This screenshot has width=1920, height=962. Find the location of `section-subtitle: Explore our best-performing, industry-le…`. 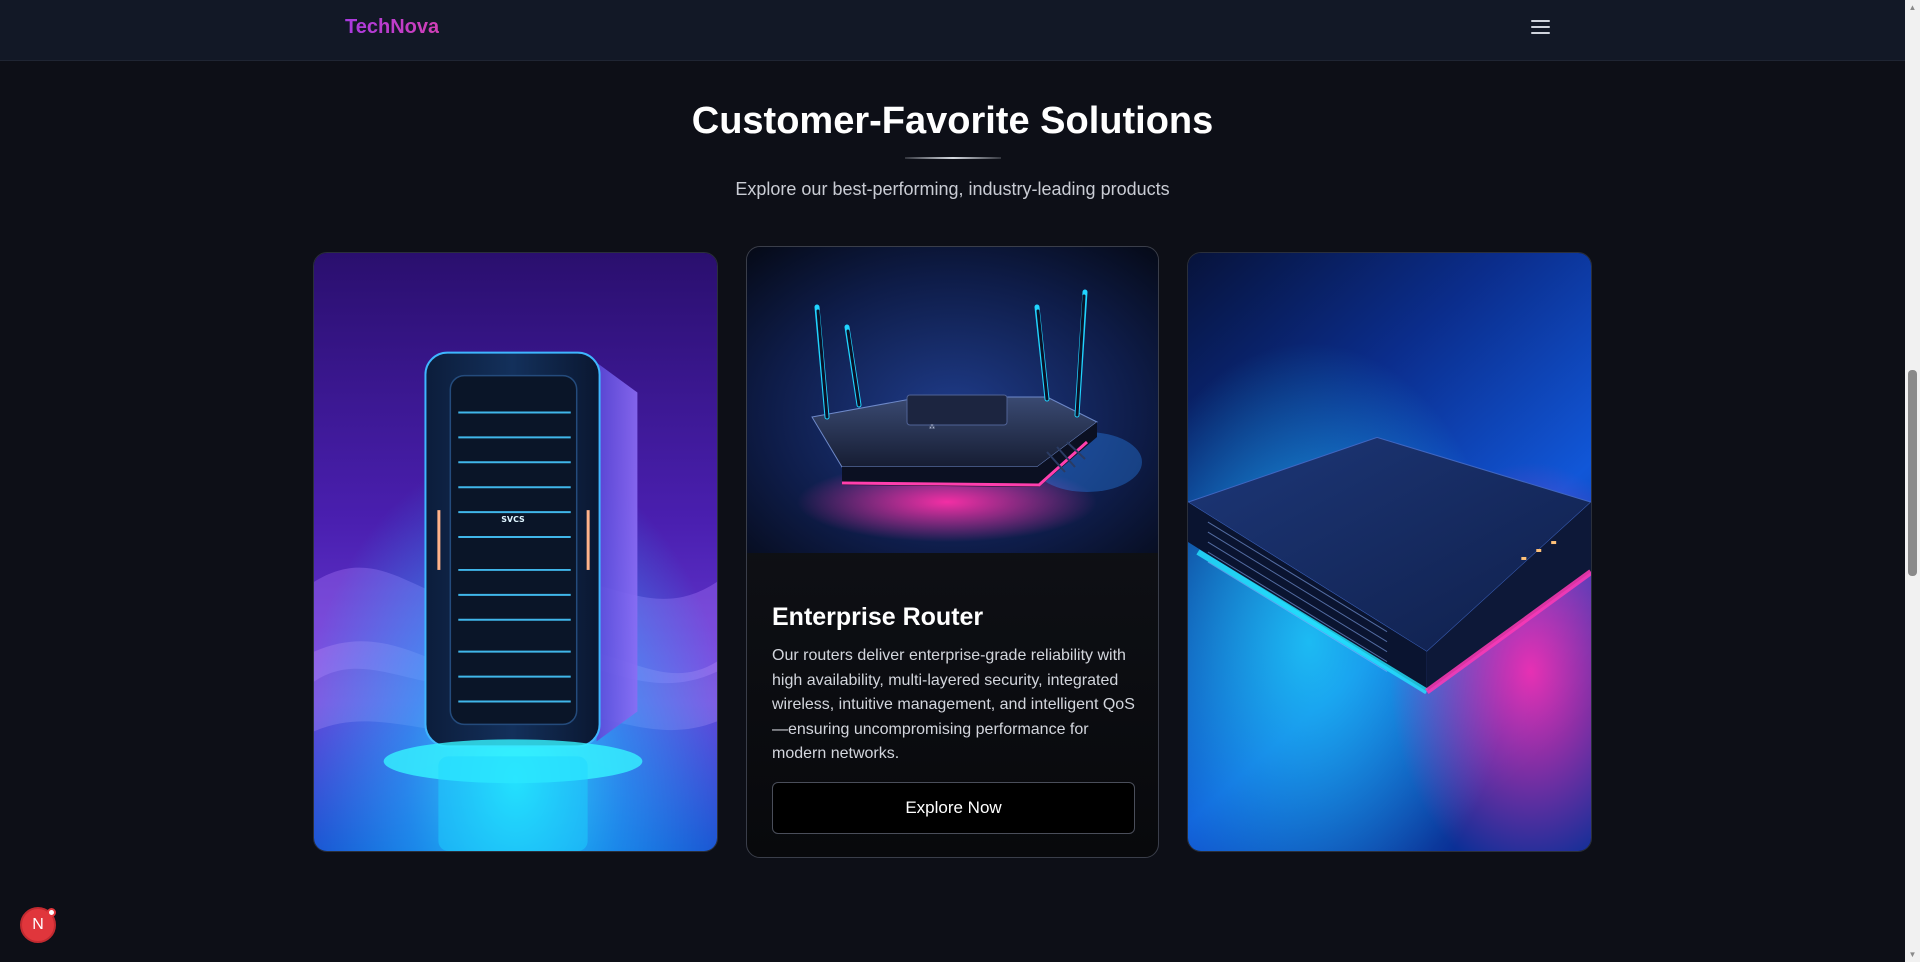

section-subtitle: Explore our best-performing, industry-le… is located at coordinates (952, 189).